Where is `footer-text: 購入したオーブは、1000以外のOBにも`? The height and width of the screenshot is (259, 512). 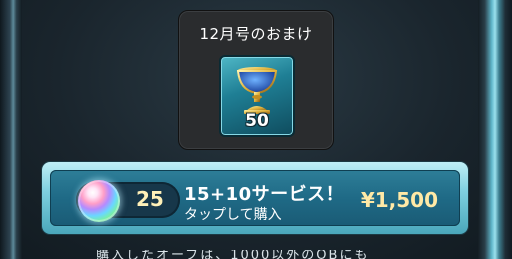 footer-text: 購入したオーブは、1000以外のOBにも is located at coordinates (233, 254).